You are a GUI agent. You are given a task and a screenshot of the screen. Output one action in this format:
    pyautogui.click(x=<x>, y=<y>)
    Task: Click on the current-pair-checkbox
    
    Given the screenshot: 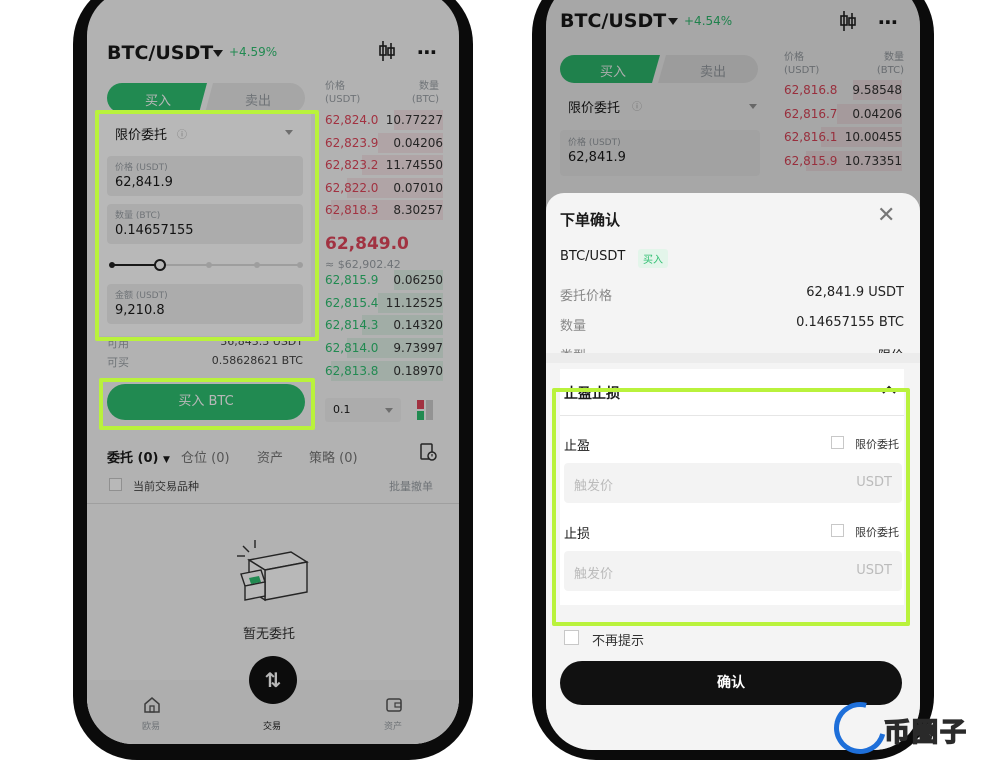 What is the action you would take?
    pyautogui.click(x=115, y=484)
    